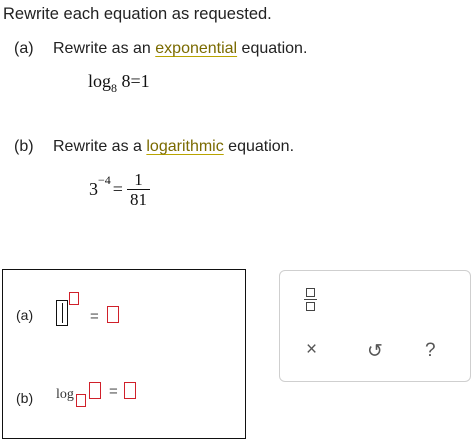  What do you see at coordinates (93, 189) in the screenshot?
I see `power-base: 3` at bounding box center [93, 189].